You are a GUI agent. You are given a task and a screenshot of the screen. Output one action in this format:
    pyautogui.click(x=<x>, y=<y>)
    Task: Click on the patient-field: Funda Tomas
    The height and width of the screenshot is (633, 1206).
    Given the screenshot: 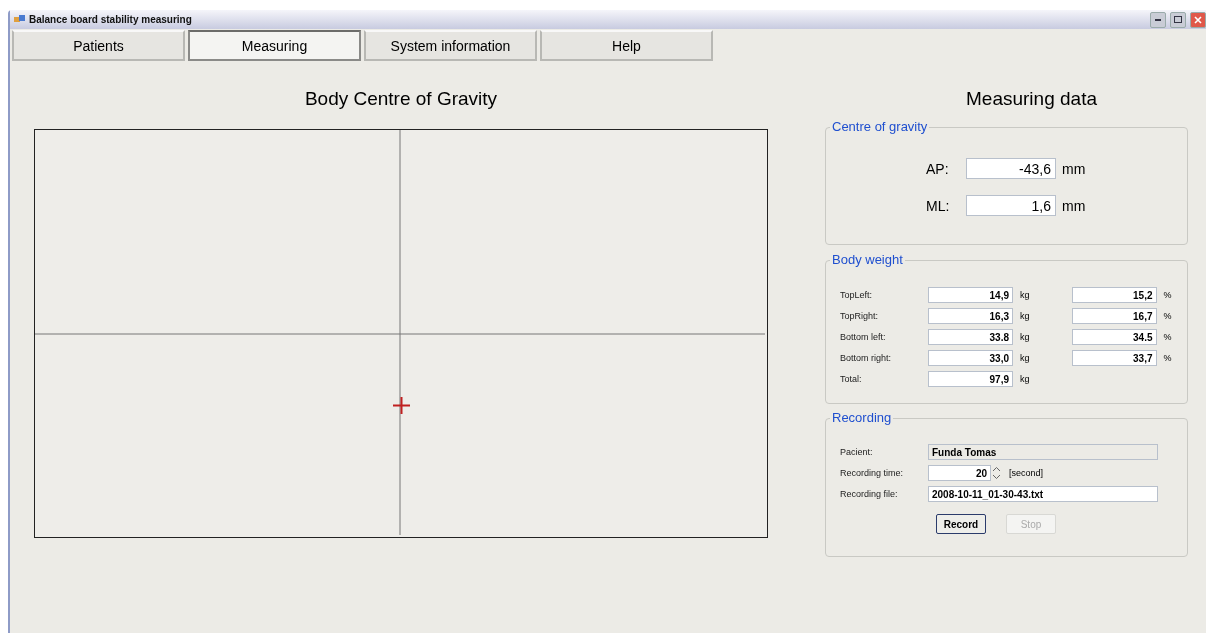 What is the action you would take?
    pyautogui.click(x=1043, y=452)
    